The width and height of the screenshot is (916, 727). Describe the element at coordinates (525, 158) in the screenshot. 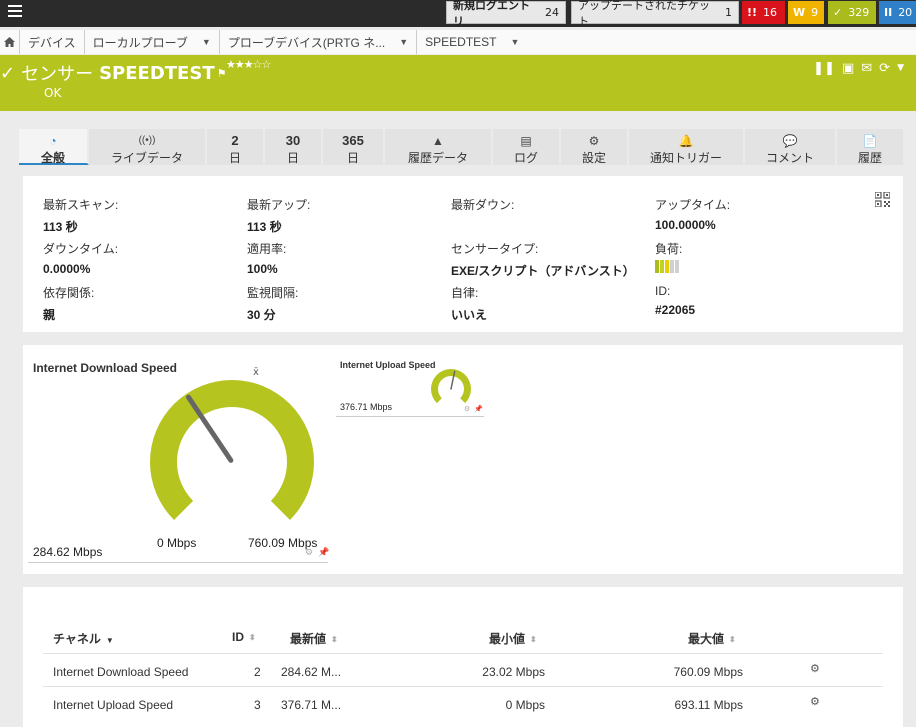

I see `tab-label: ログ` at that location.